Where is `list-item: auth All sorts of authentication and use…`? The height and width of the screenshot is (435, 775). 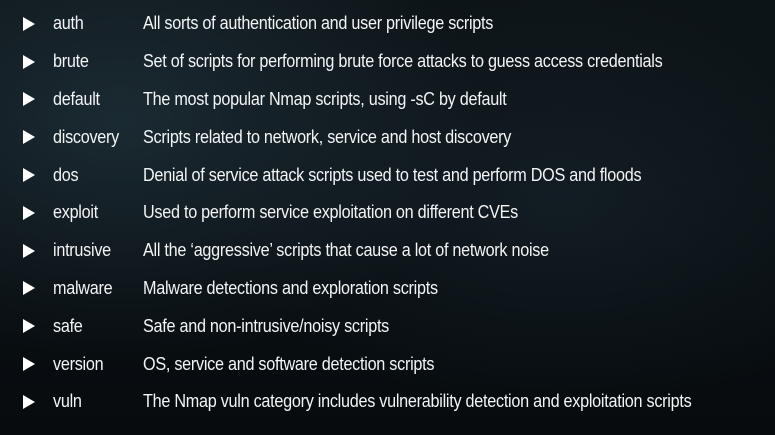
list-item: auth All sorts of authentication and use… is located at coordinates (387, 24).